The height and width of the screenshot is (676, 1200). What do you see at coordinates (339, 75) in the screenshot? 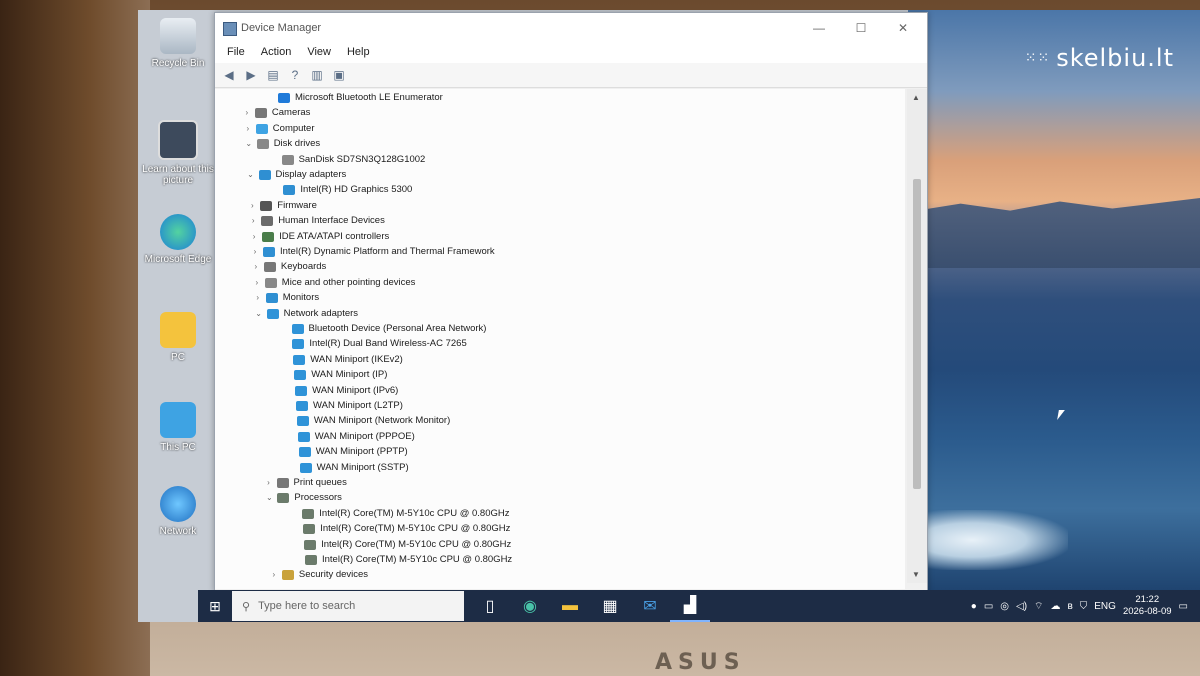
I see `scan-hardware-icon: ▣` at bounding box center [339, 75].